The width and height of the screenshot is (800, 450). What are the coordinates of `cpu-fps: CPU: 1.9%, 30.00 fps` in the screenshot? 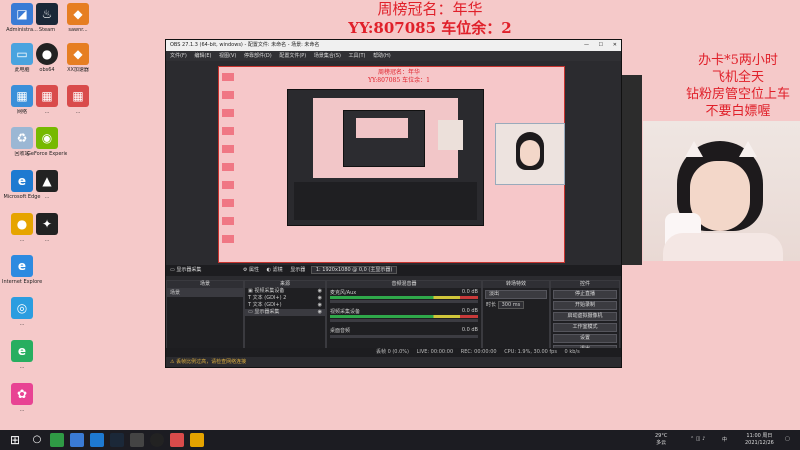 It's located at (530, 352).